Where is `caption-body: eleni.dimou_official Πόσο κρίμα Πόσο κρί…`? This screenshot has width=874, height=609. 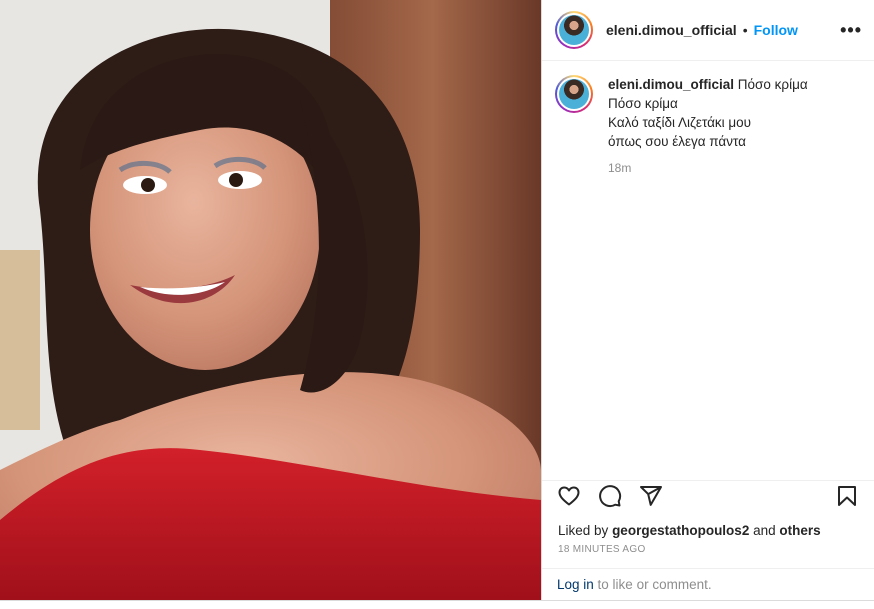
caption-body: eleni.dimou_official Πόσο κρίμα Πόσο κρί… is located at coordinates (708, 126).